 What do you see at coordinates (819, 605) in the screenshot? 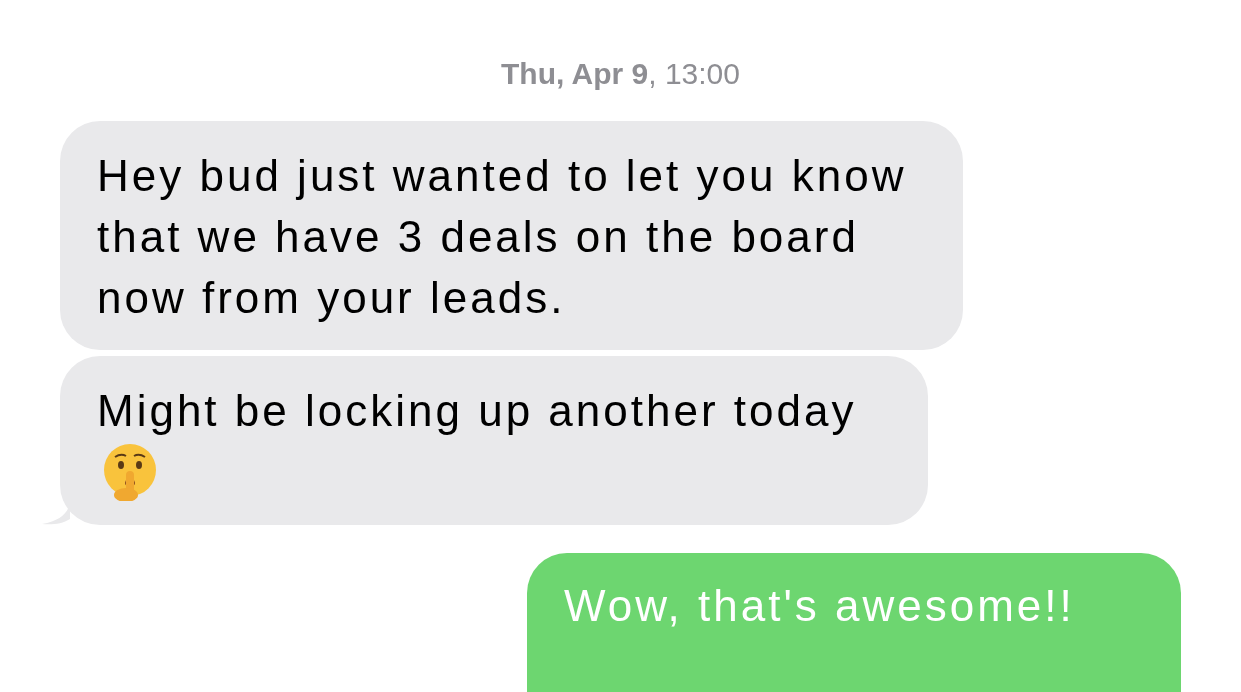
I see `message-text: Wow, that's awesome!!` at bounding box center [819, 605].